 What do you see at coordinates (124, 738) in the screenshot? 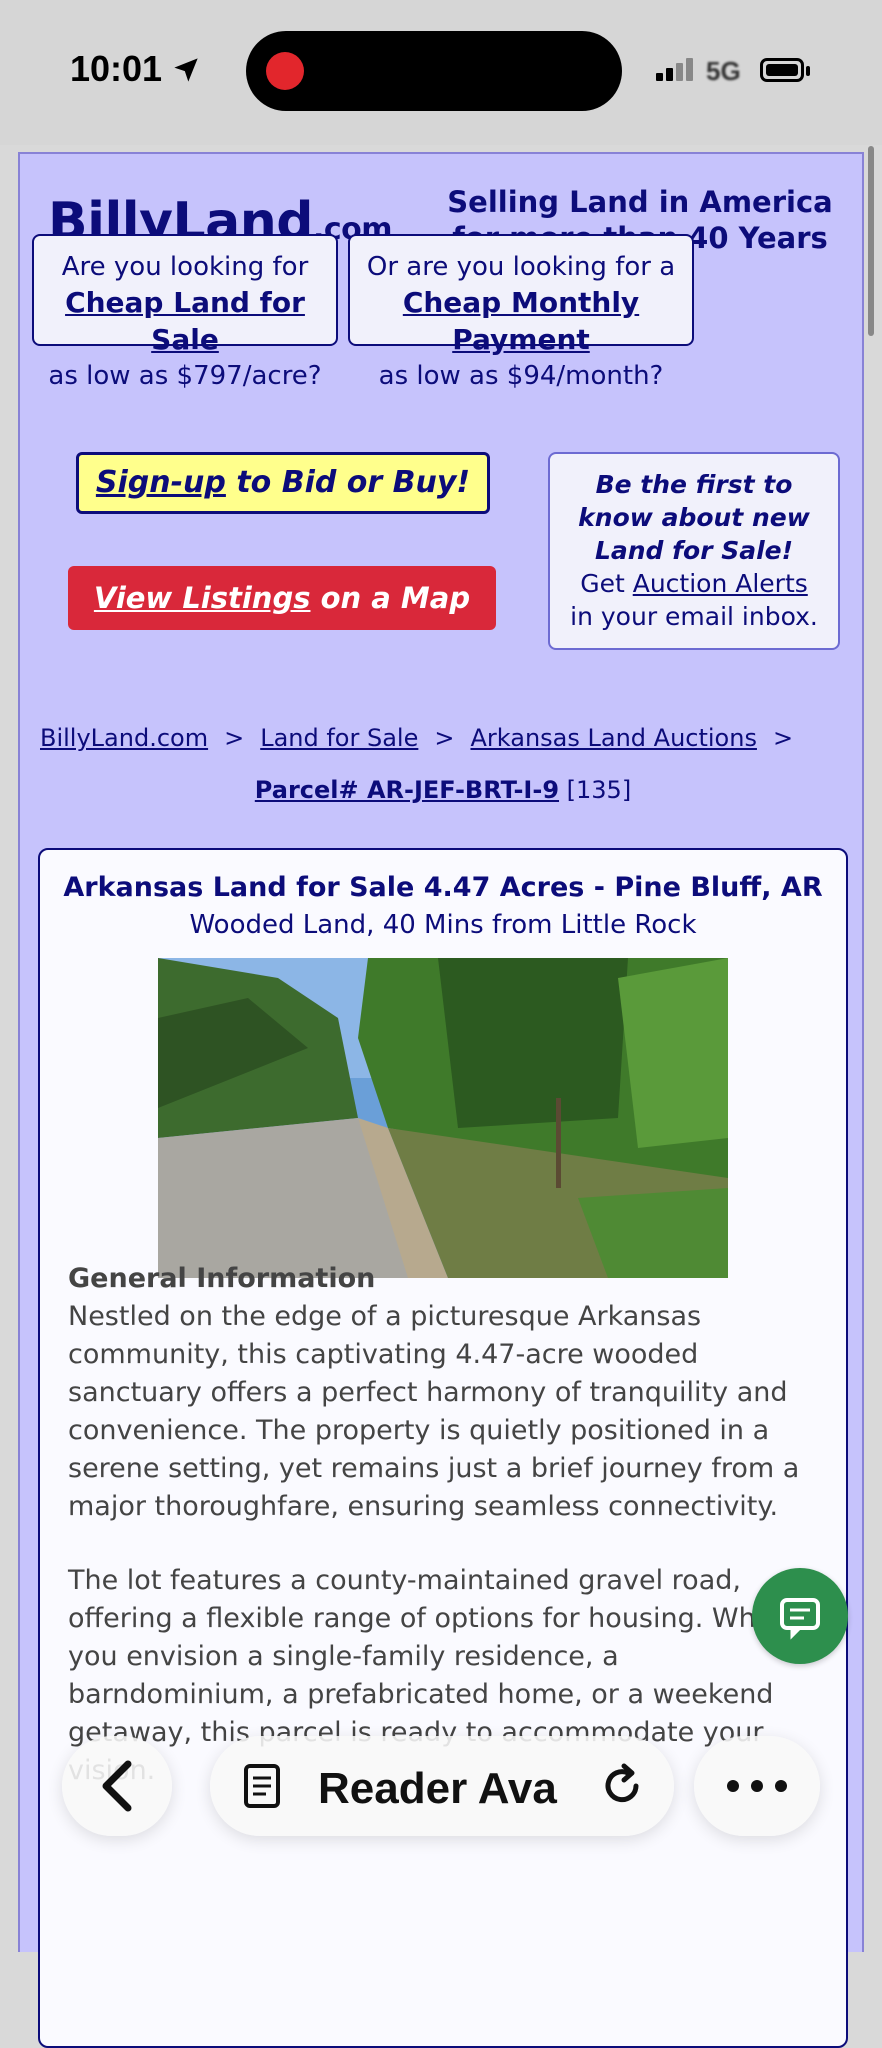
I see `breadcrumb-home: BillyLand.com` at bounding box center [124, 738].